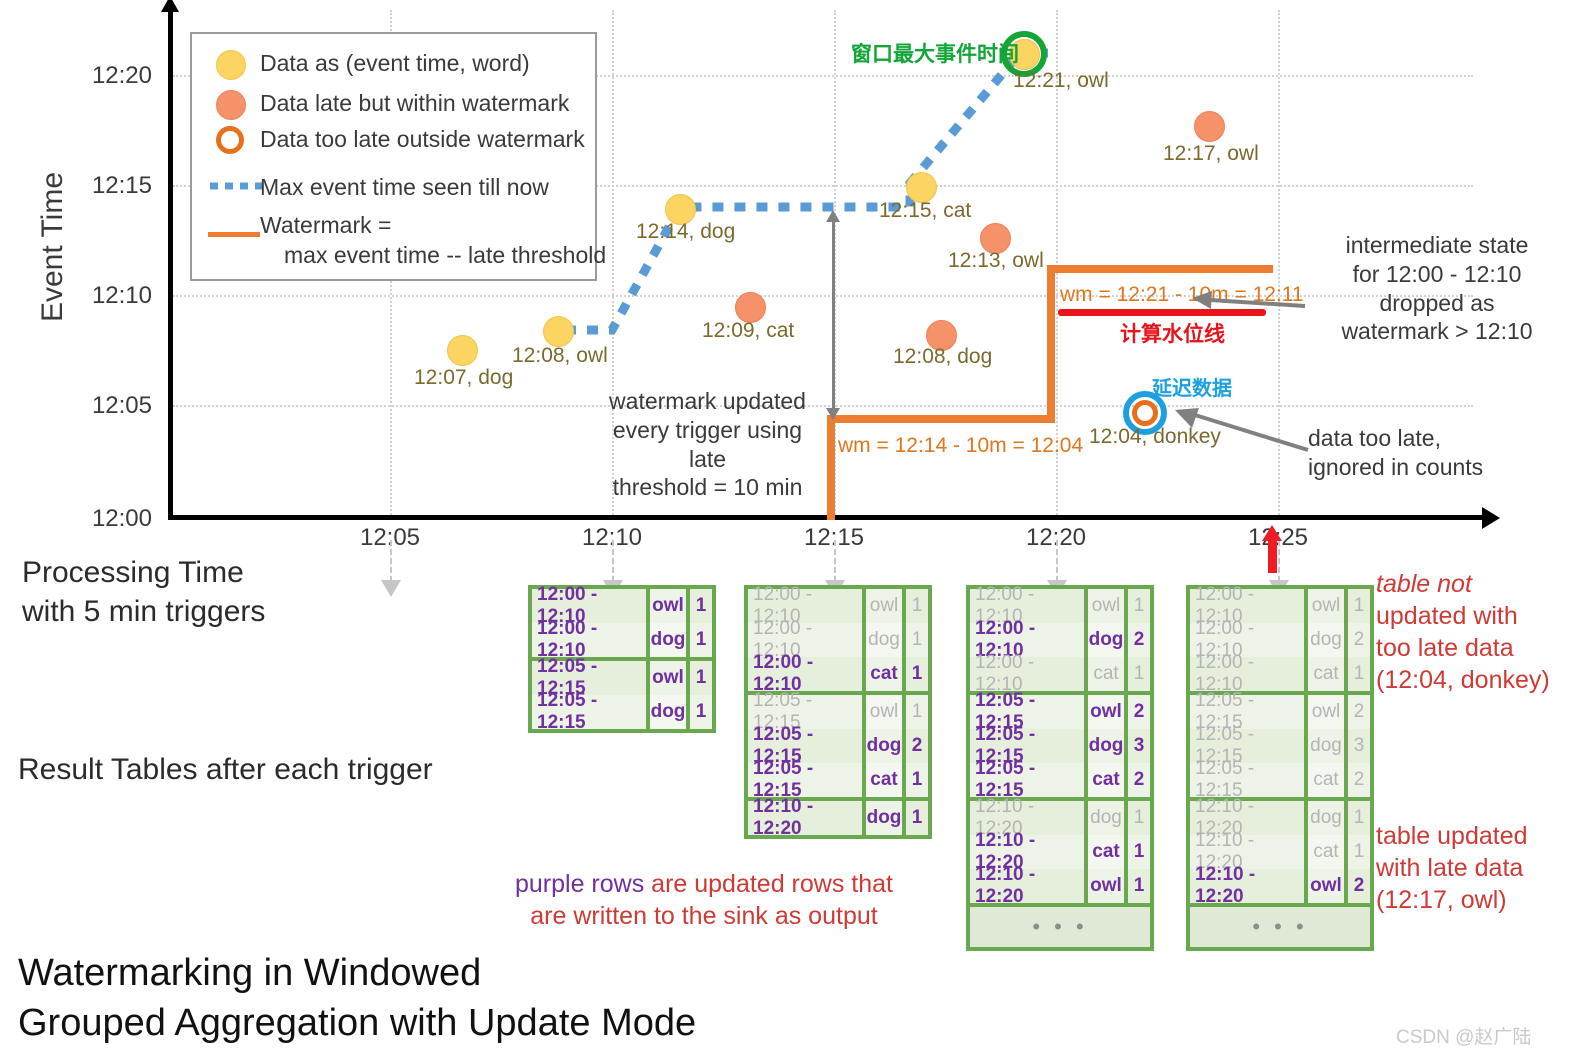 The height and width of the screenshot is (1060, 1576). Describe the element at coordinates (136, 973) in the screenshot. I see `page-title-line1-a: Watermarking` at that location.